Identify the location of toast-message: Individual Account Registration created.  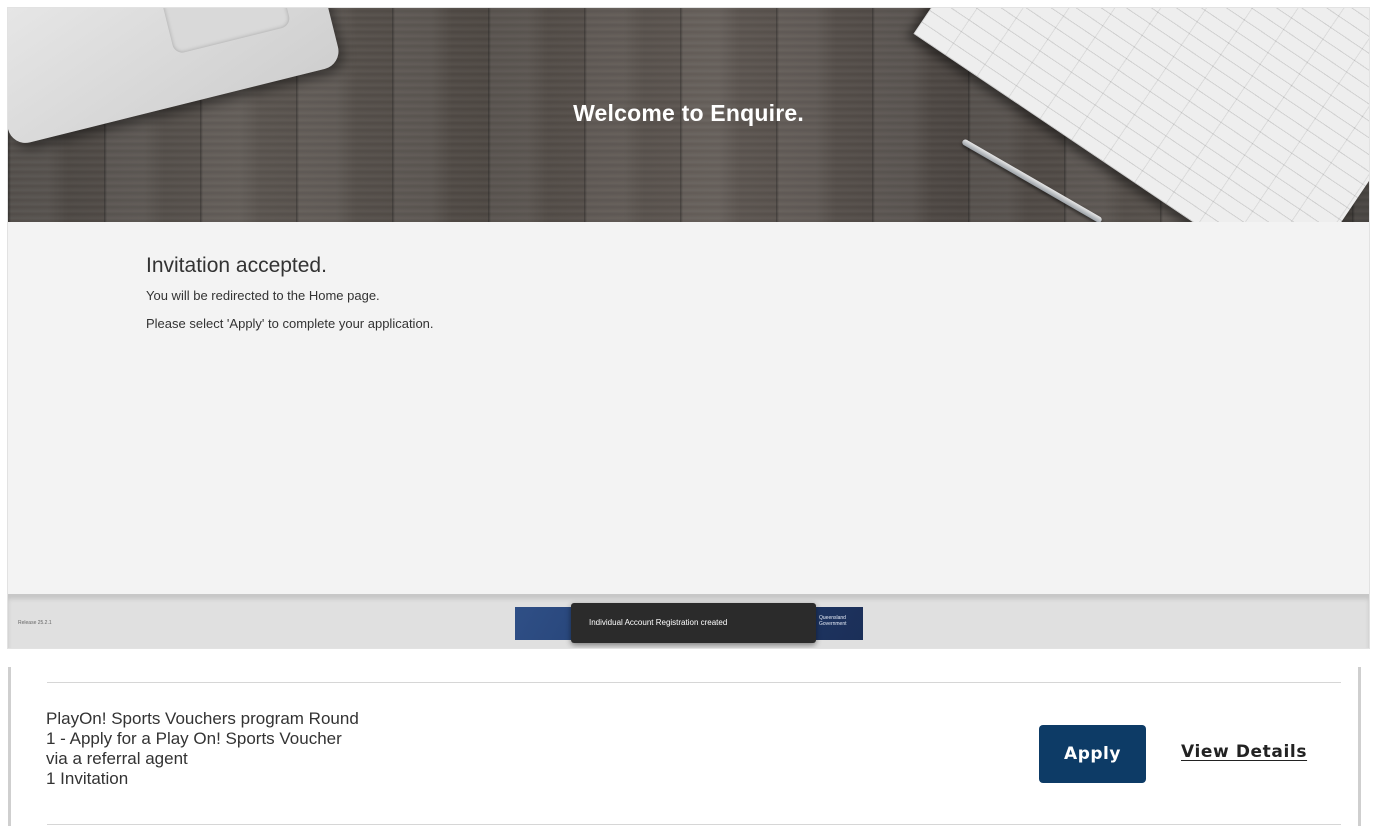
(658, 622).